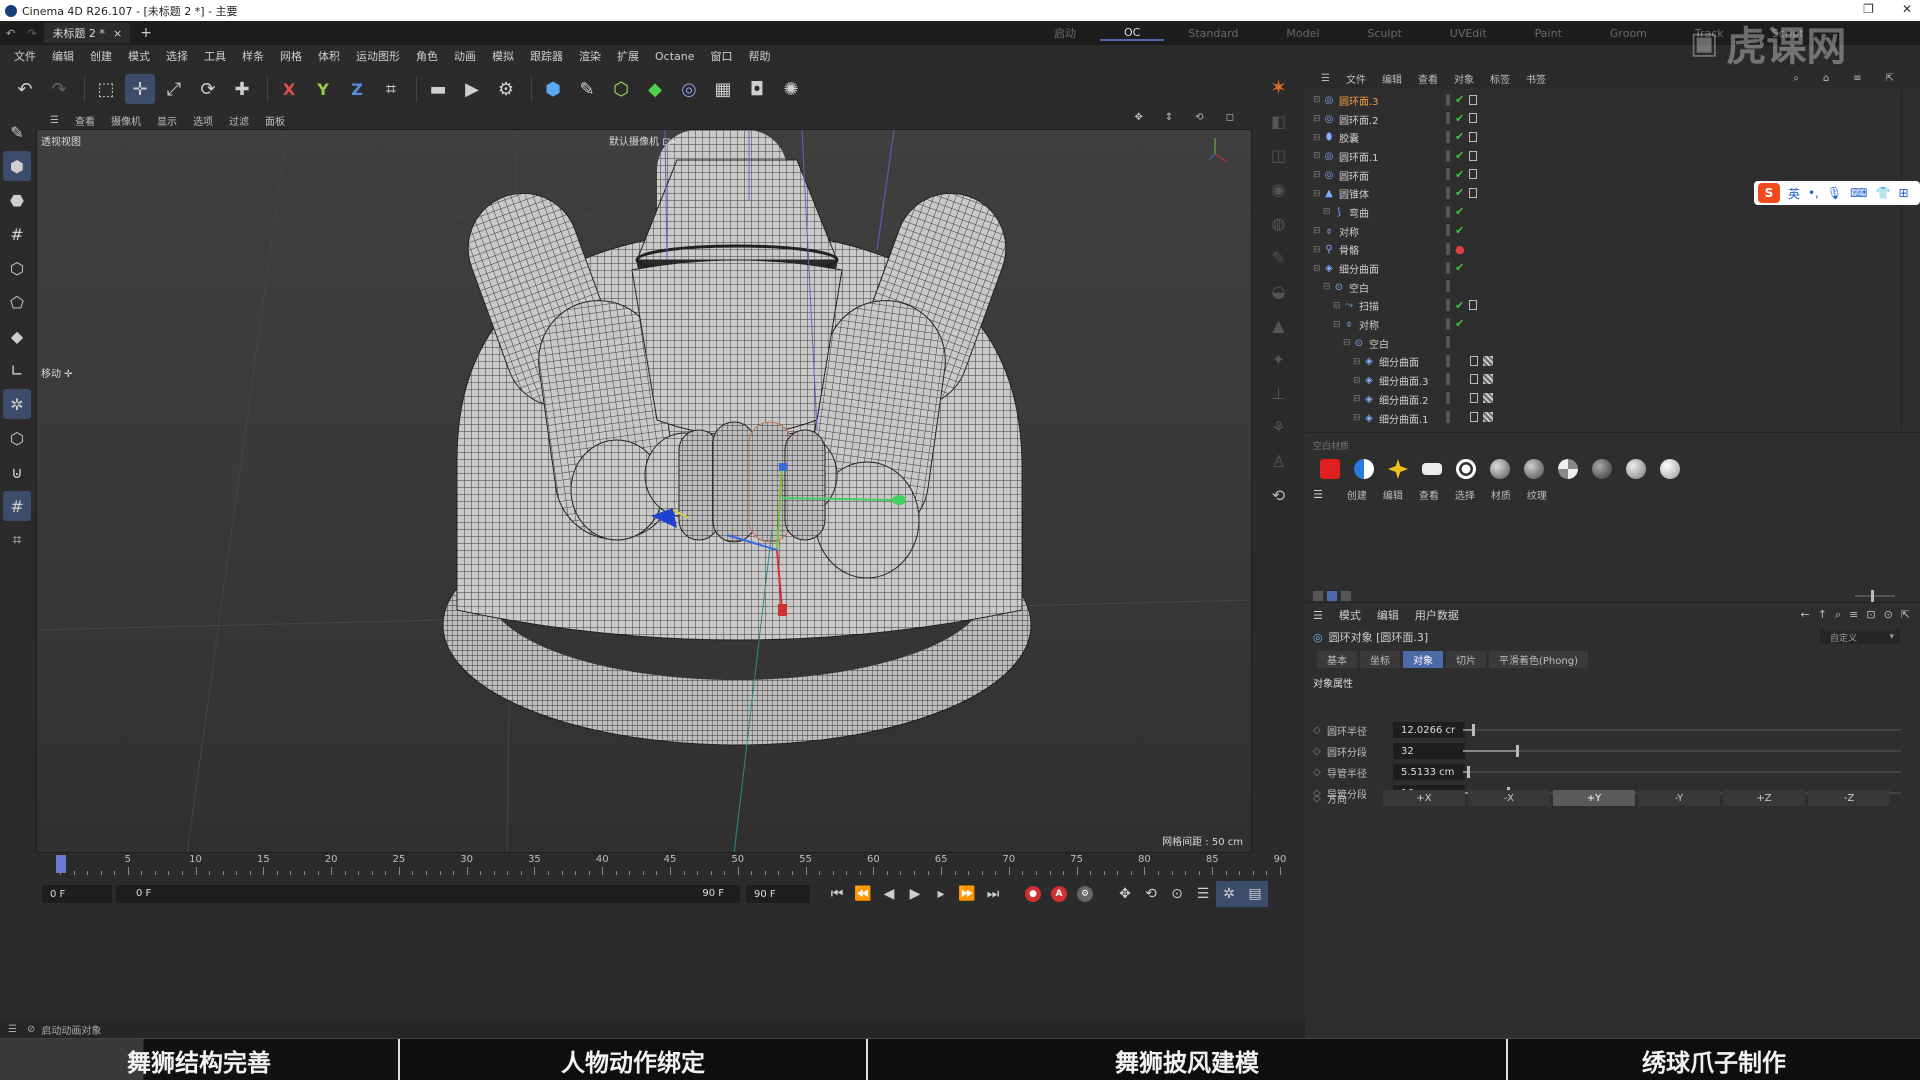 The image size is (1920, 1080). I want to click on viewport-menu-item: 显示, so click(167, 120).